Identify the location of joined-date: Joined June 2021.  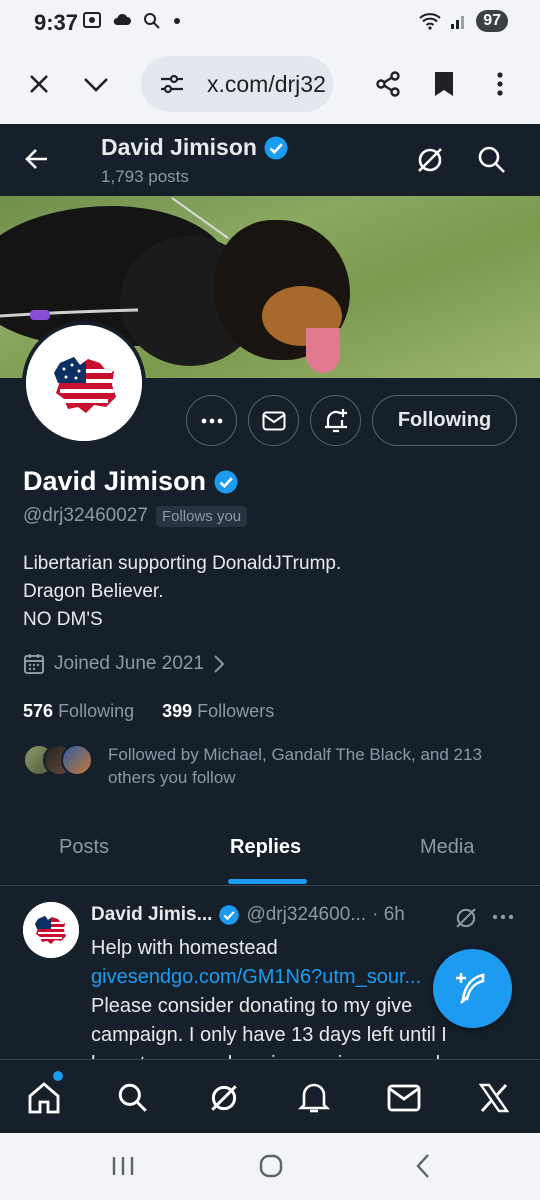
(124, 664).